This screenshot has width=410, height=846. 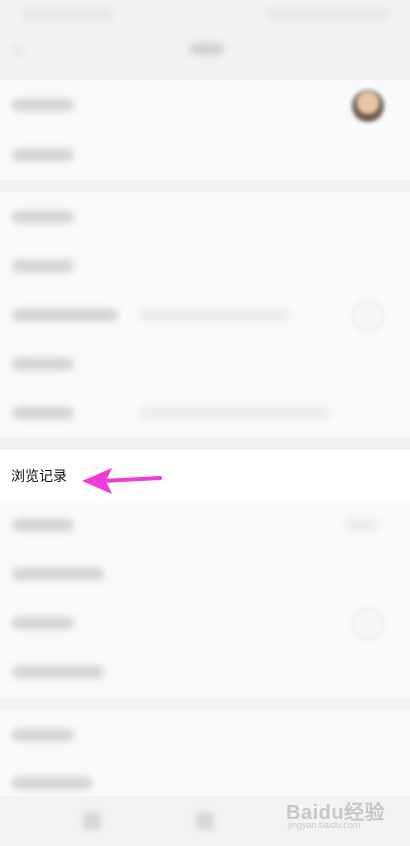 I want to click on row-value, so click(x=362, y=525).